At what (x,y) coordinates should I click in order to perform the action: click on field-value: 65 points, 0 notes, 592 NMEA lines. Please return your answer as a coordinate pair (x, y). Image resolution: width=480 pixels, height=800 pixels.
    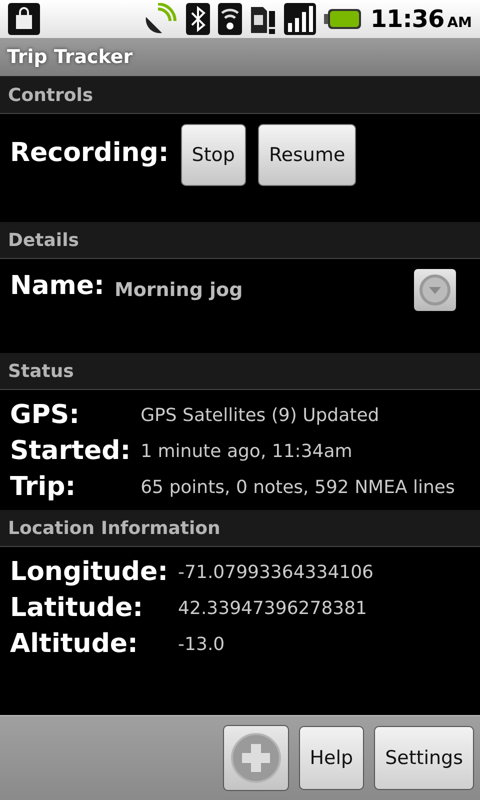
    Looking at the image, I should click on (298, 487).